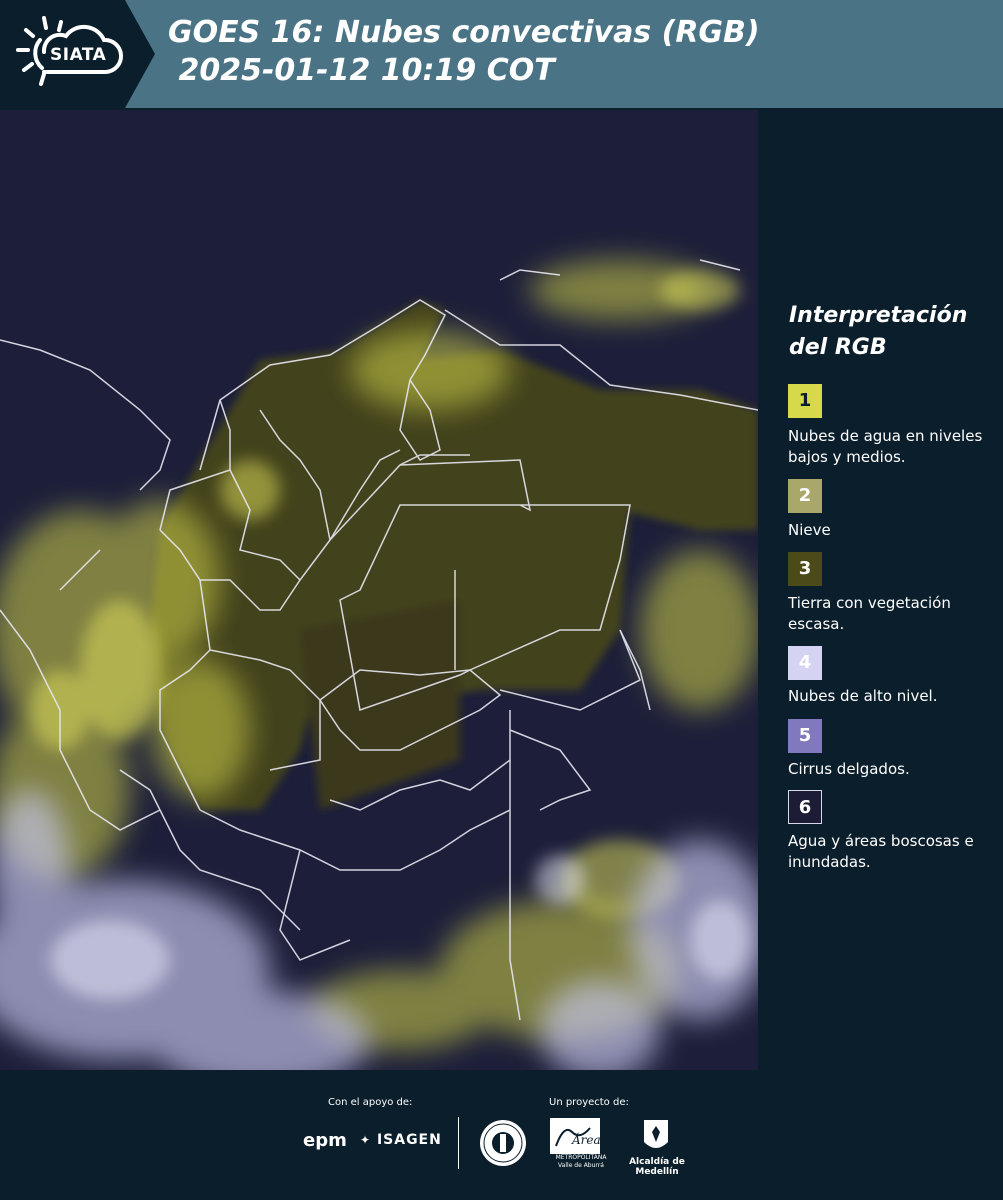  I want to click on legend-text-4: Nubes de alto nivel., so click(863, 696).